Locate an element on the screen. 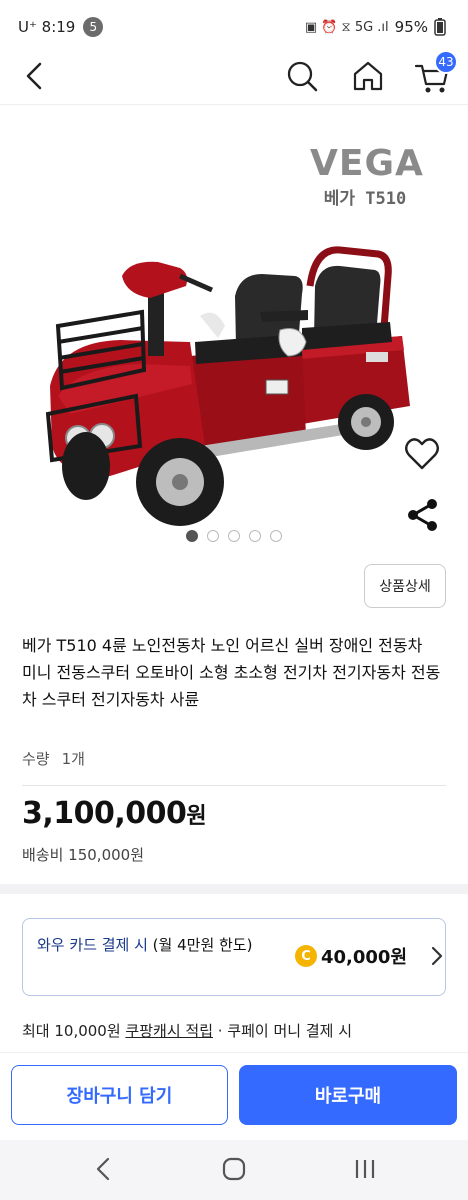 Image resolution: width=468 pixels, height=1200 pixels. card-promo-box: 와우 카드 결제 시 (월 4만원 한도) C 40,000원 is located at coordinates (234, 957).